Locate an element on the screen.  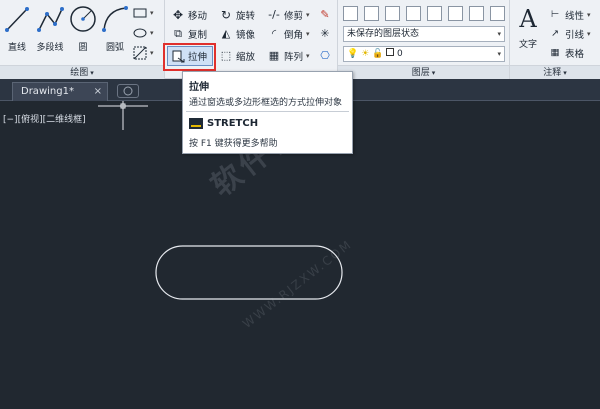
arc-label: 圆弧 is located at coordinates (114, 48).